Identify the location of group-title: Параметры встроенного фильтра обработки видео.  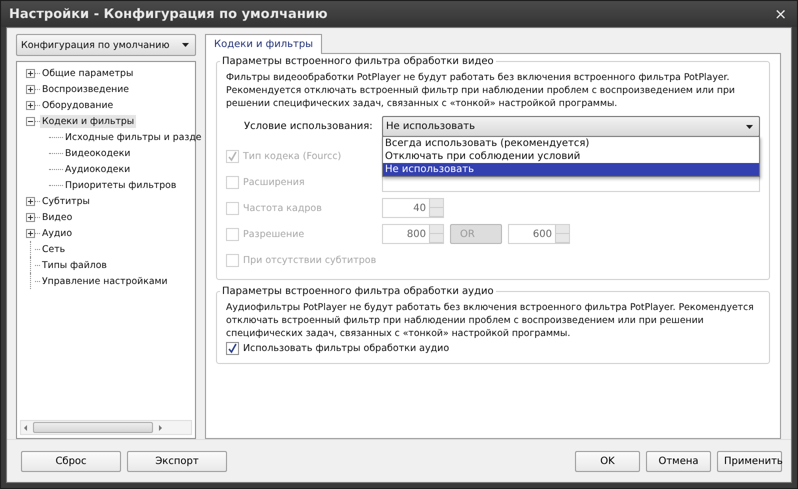
(358, 61).